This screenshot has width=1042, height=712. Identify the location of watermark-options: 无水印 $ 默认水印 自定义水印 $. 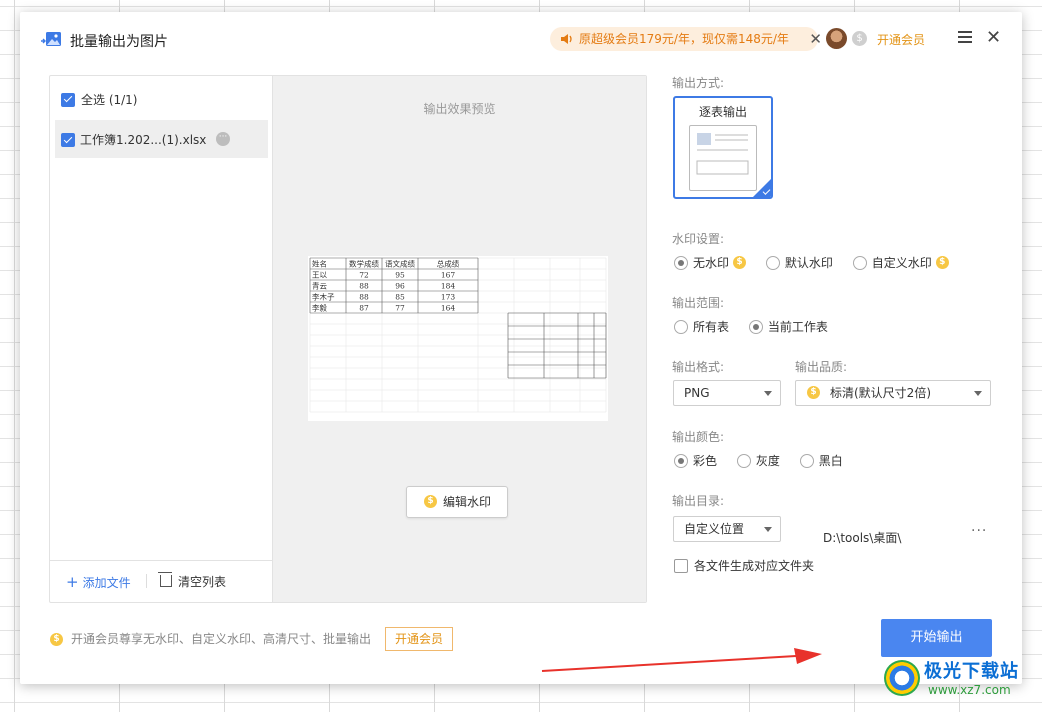
(819, 262).